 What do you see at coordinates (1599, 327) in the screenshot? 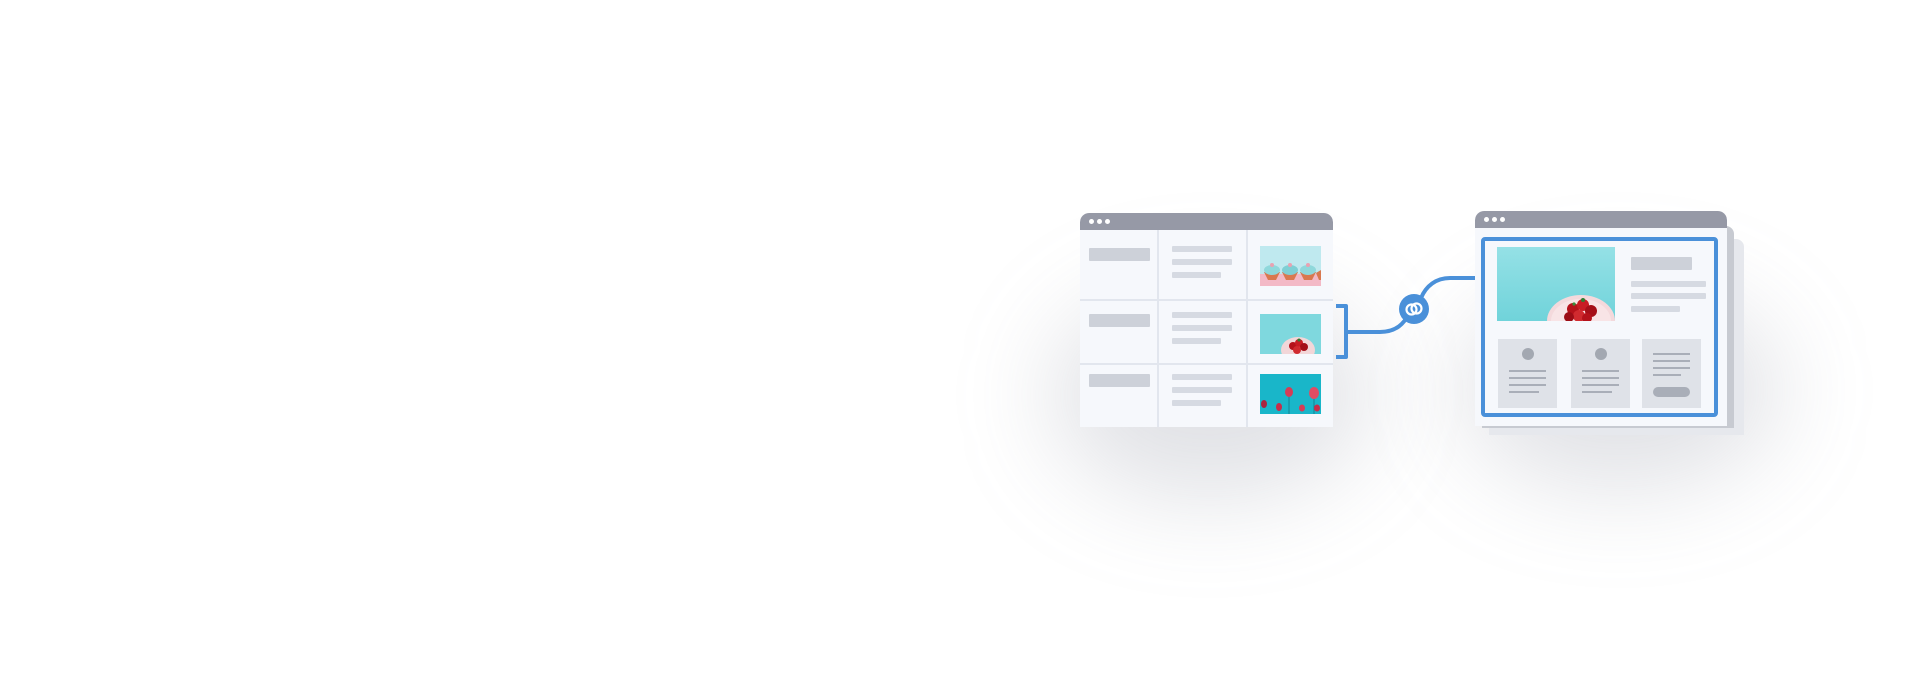
I see `linked-record-highlight` at bounding box center [1599, 327].